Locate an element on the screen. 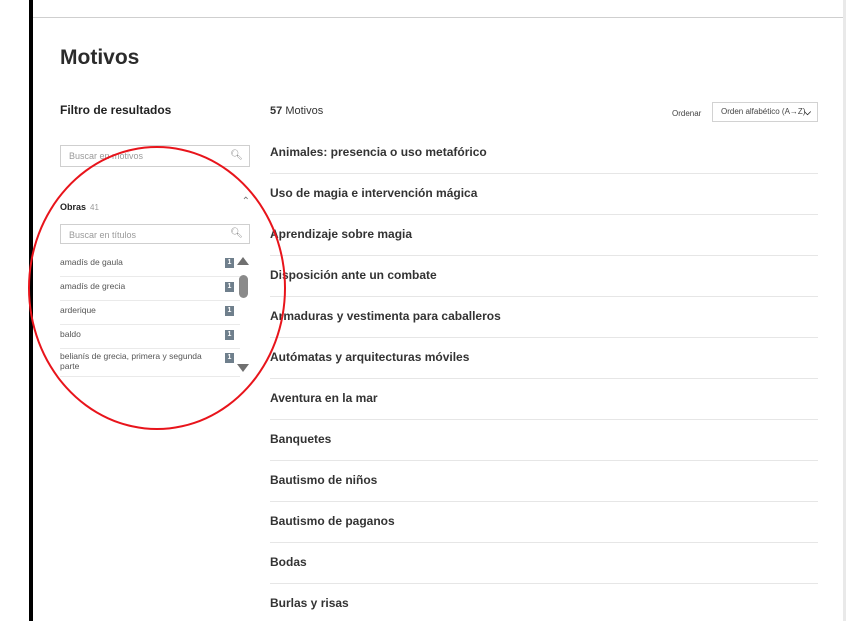 The width and height of the screenshot is (846, 621). motivo-list-item: Uso de magia e intervención mágica is located at coordinates (544, 194).